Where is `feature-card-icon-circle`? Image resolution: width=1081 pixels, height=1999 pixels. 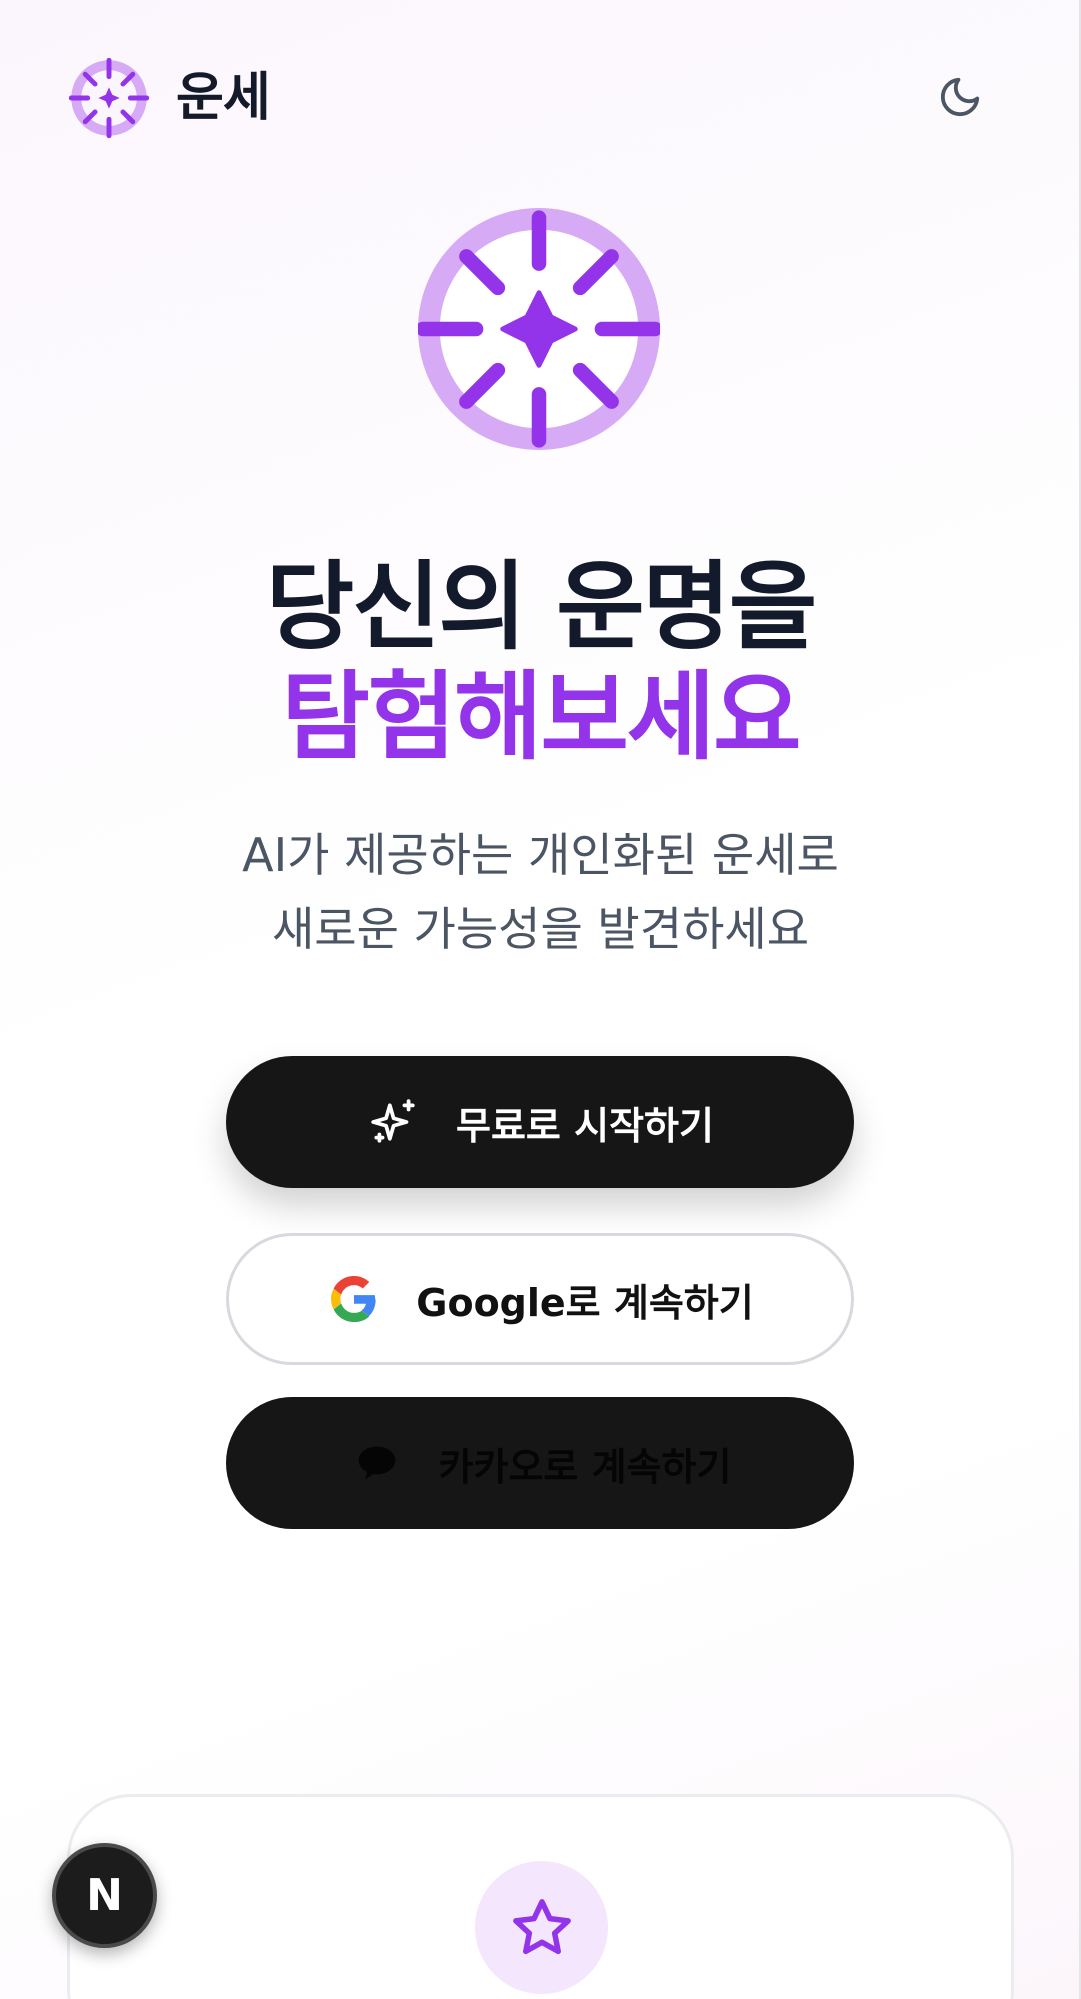 feature-card-icon-circle is located at coordinates (541, 1927).